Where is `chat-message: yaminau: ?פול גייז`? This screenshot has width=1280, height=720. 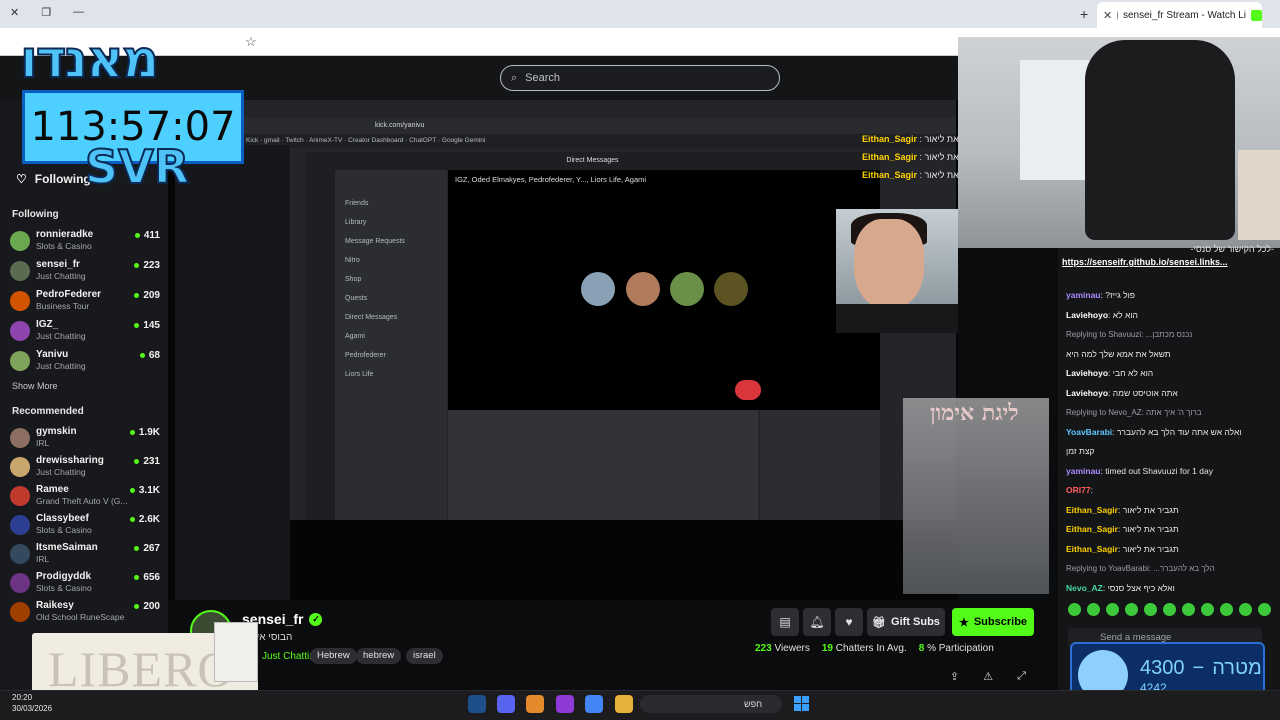
chat-message: yaminau: ?פול גייז is located at coordinates (1100, 295).